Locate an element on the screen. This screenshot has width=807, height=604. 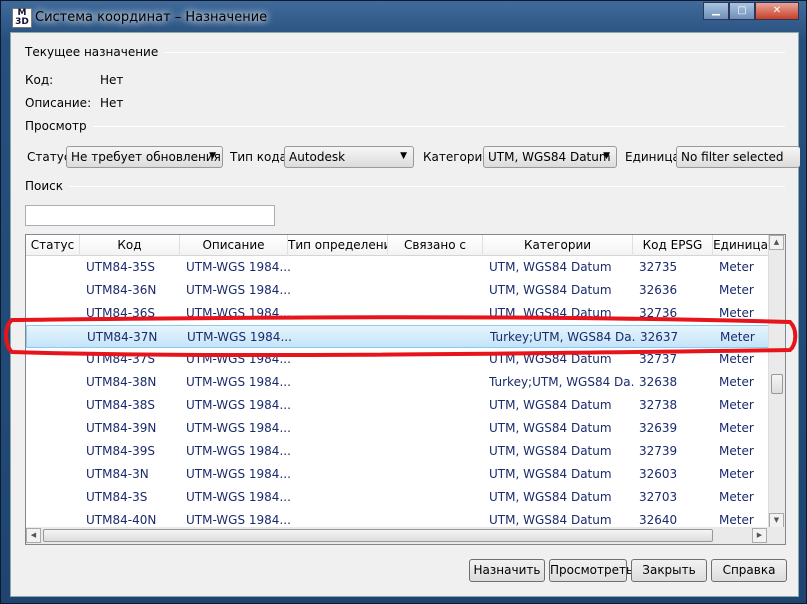
red-highlight-annotation is located at coordinates (401, 336).